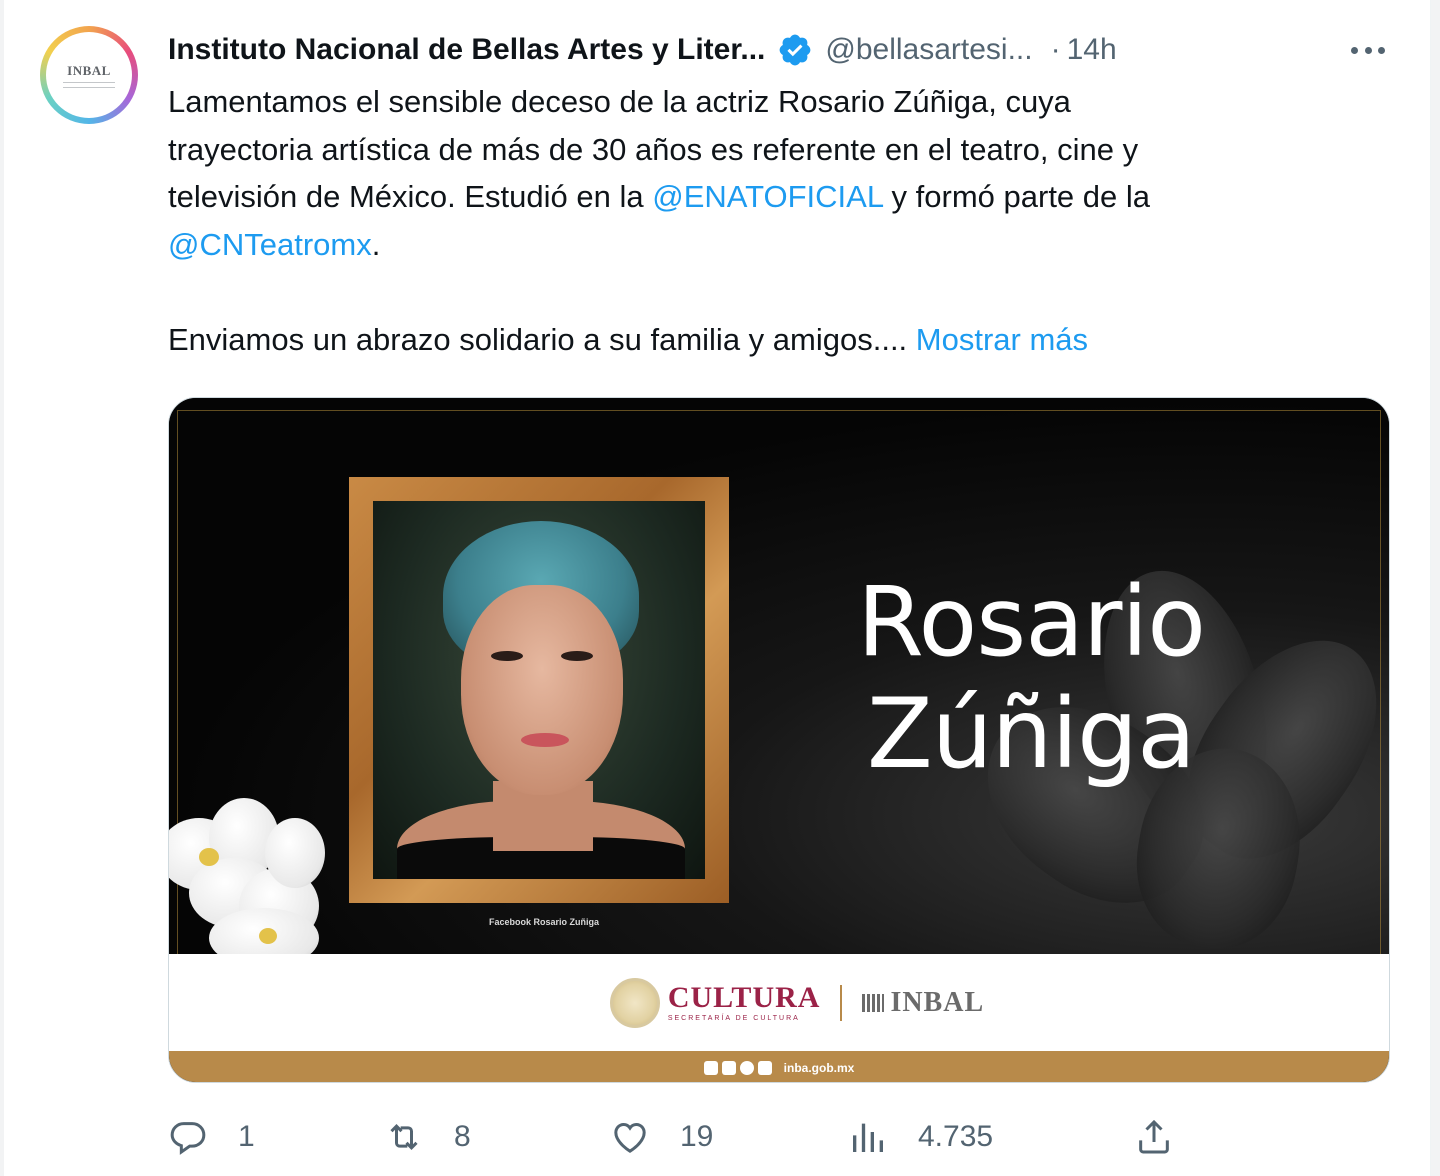 The width and height of the screenshot is (1440, 1176). What do you see at coordinates (733, 1018) in the screenshot?
I see `cultura-logo-subtext: SECRETARÍA DE CULTURA` at bounding box center [733, 1018].